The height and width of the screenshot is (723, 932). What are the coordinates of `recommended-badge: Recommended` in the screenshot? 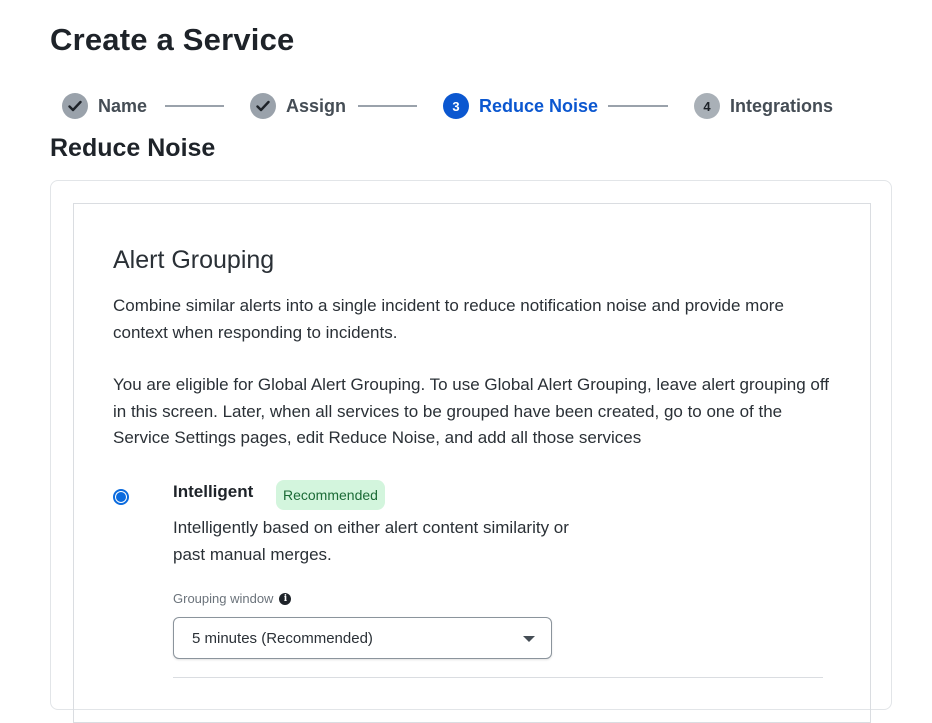 It's located at (330, 495).